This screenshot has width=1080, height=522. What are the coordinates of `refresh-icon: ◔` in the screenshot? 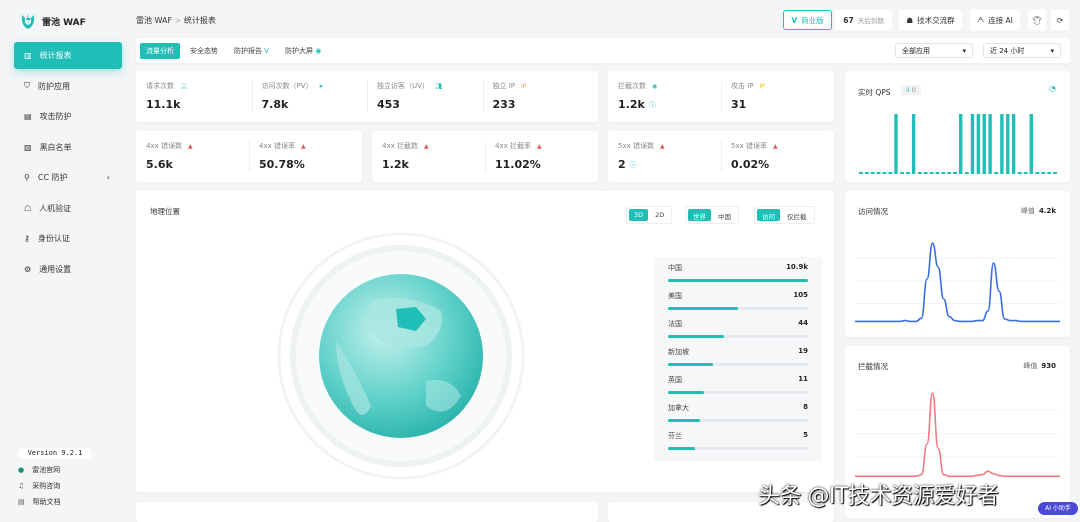 It's located at (1052, 88).